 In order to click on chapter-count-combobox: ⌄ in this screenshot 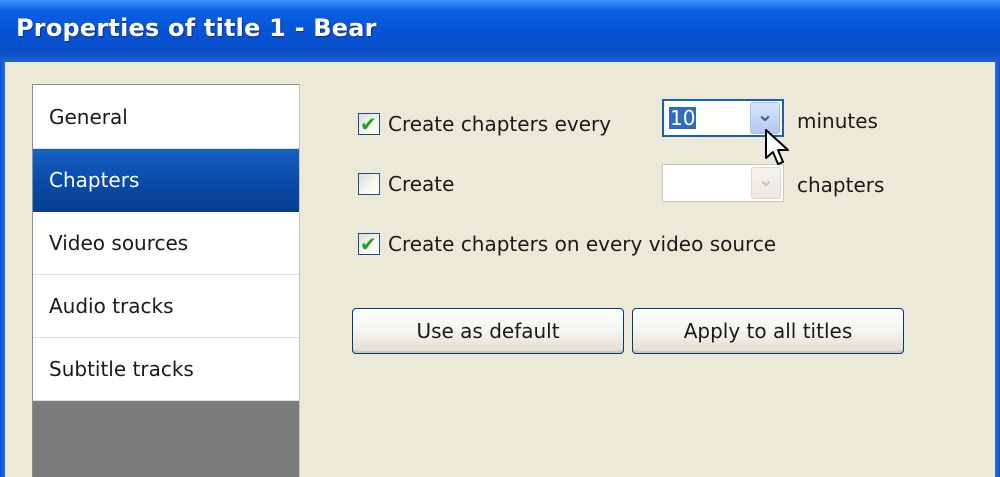, I will do `click(723, 183)`.